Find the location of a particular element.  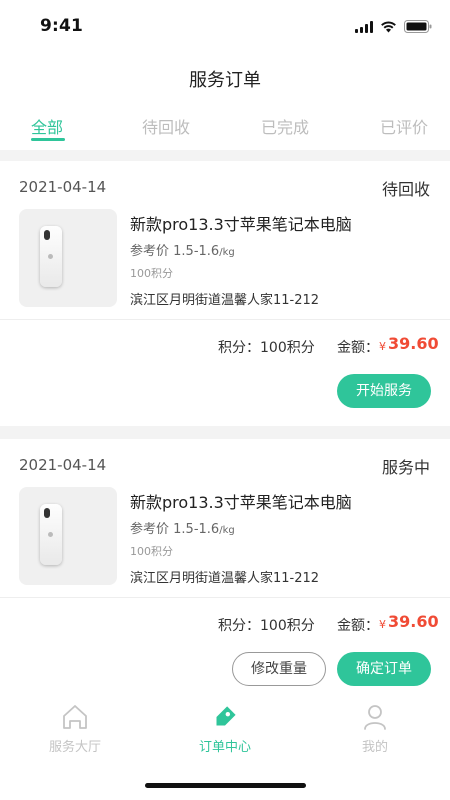

tabbar-item-mine: 我的 is located at coordinates (375, 729).